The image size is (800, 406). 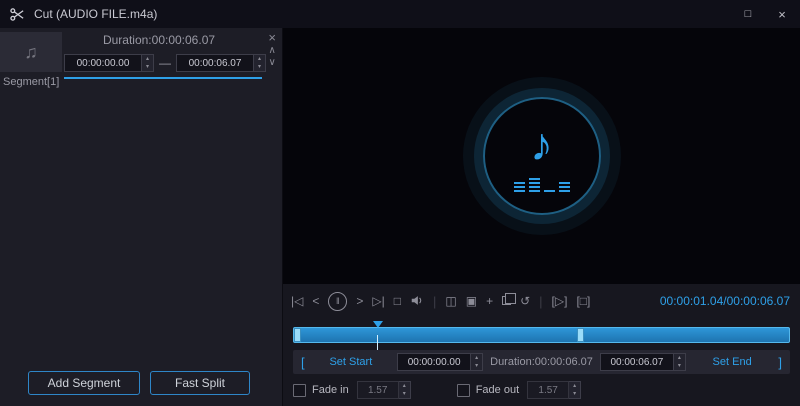 I want to click on step-forward-icon: >, so click(x=359, y=301).